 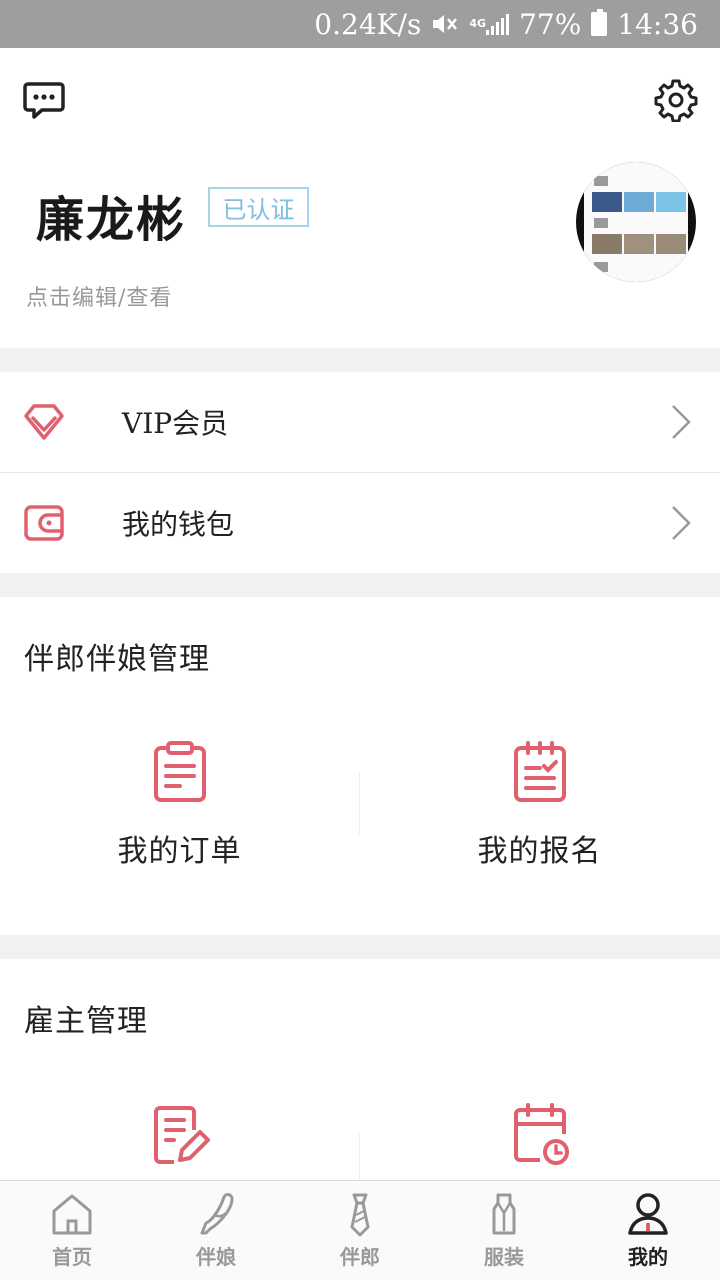 What do you see at coordinates (489, 24) in the screenshot?
I see `signal-icon: 4G` at bounding box center [489, 24].